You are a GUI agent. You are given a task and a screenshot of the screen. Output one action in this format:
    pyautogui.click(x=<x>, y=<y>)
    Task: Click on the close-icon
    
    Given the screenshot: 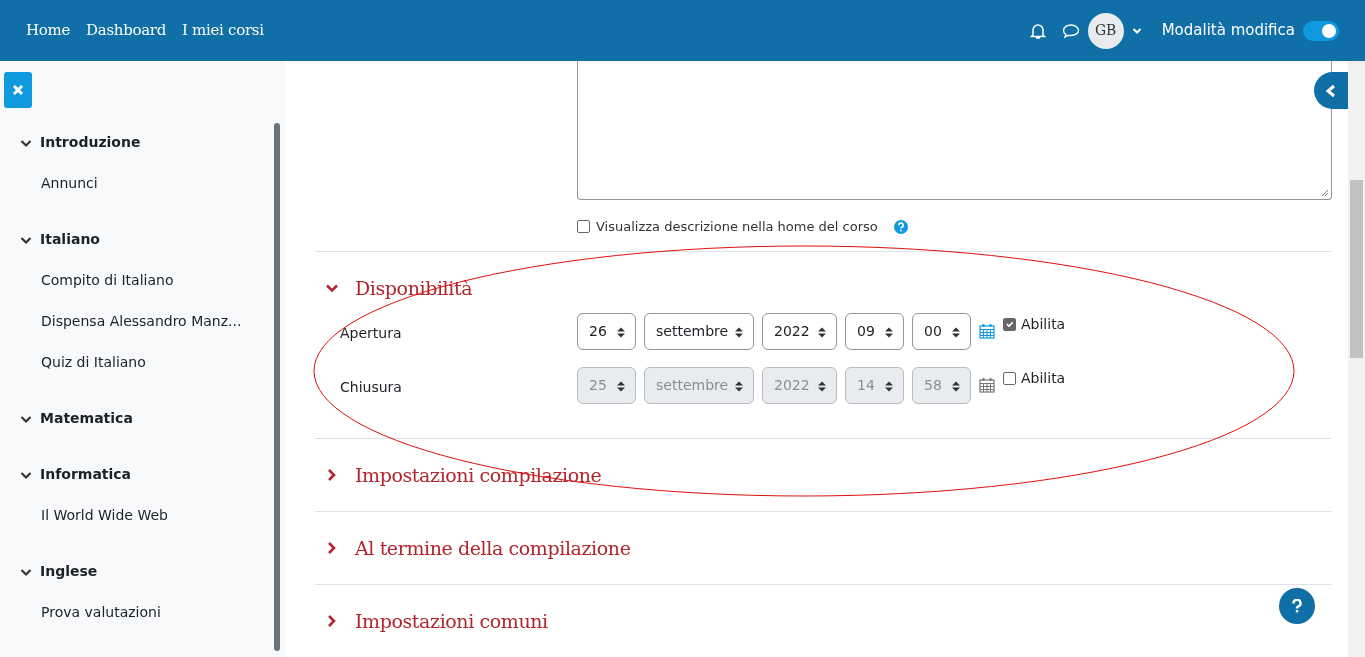 What is the action you would take?
    pyautogui.click(x=18, y=90)
    